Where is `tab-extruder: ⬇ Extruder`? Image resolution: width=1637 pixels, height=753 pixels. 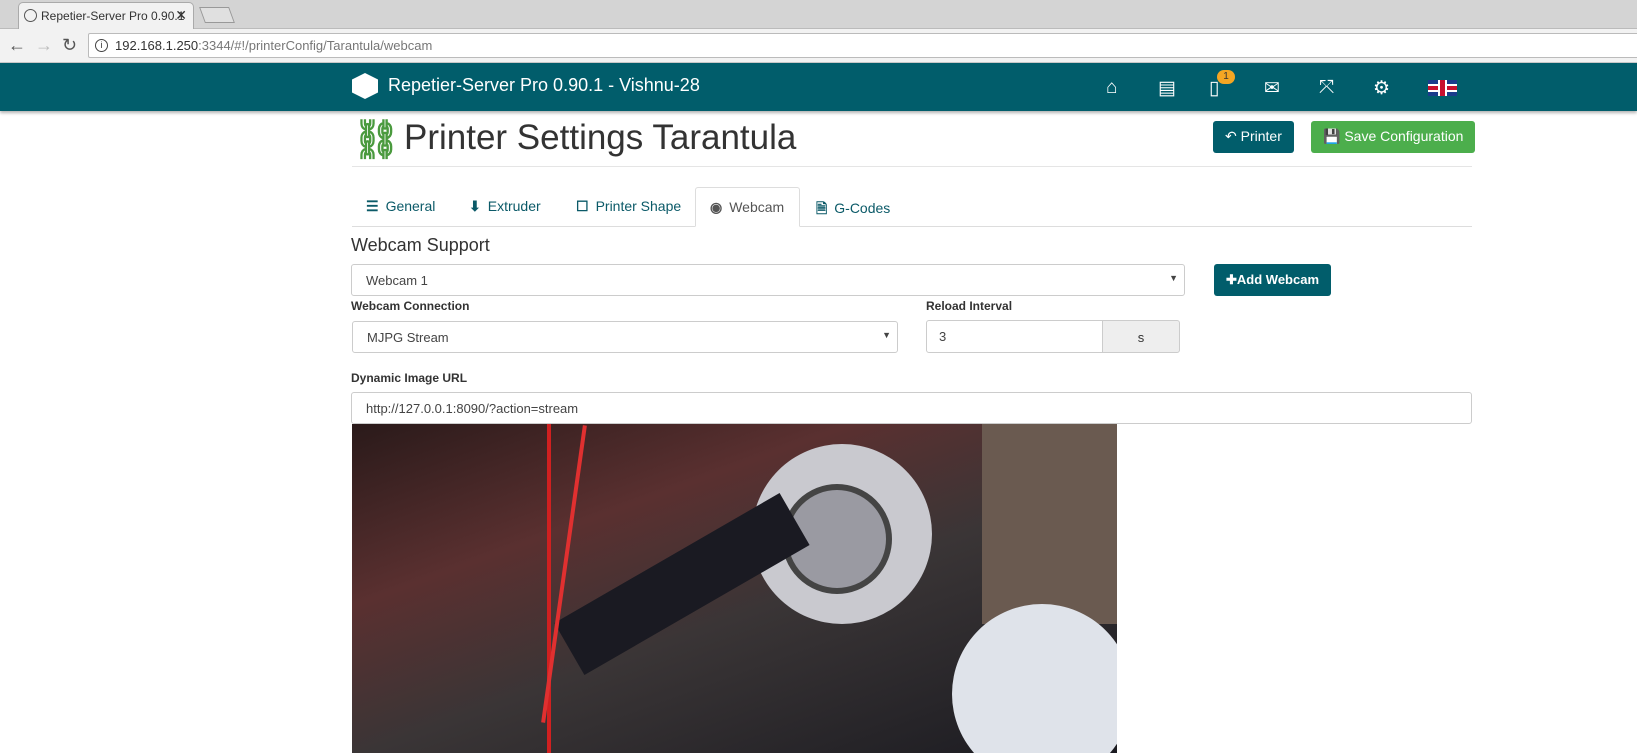 tab-extruder: ⬇ Extruder is located at coordinates (505, 207).